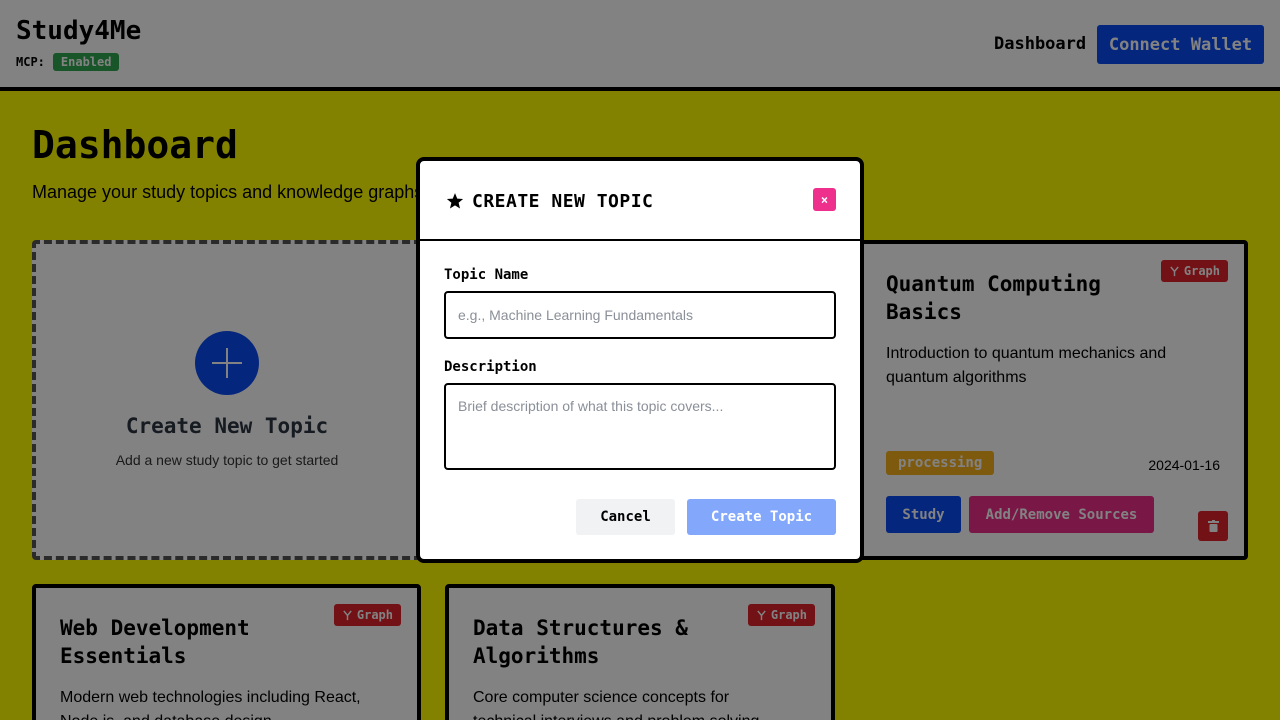  Describe the element at coordinates (486, 275) in the screenshot. I see `topic-name-label: Topic Name` at that location.